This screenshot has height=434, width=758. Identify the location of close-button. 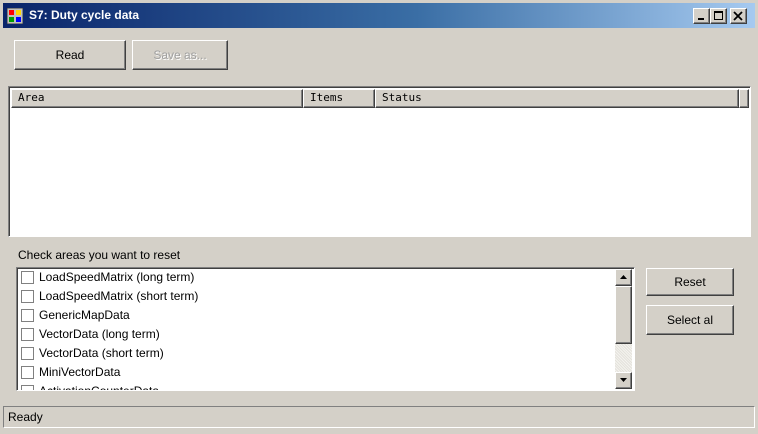
(738, 16).